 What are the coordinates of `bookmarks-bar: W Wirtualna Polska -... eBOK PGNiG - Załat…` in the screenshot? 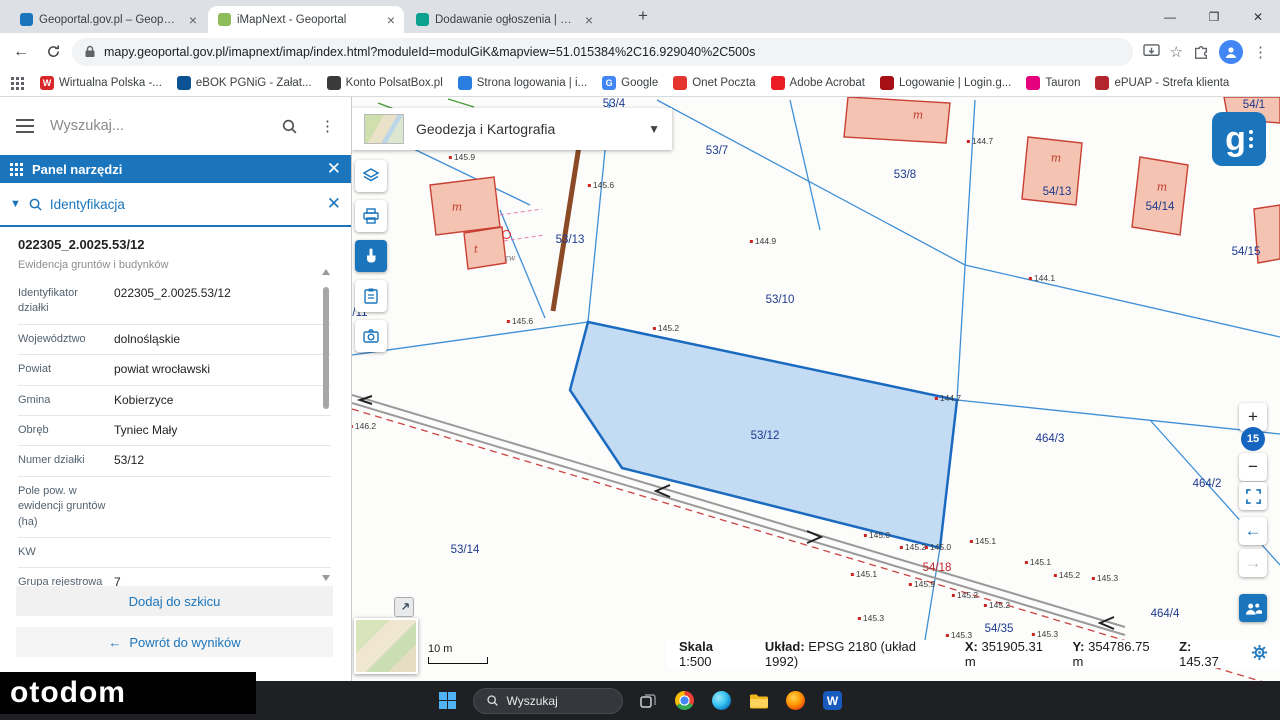 It's located at (640, 83).